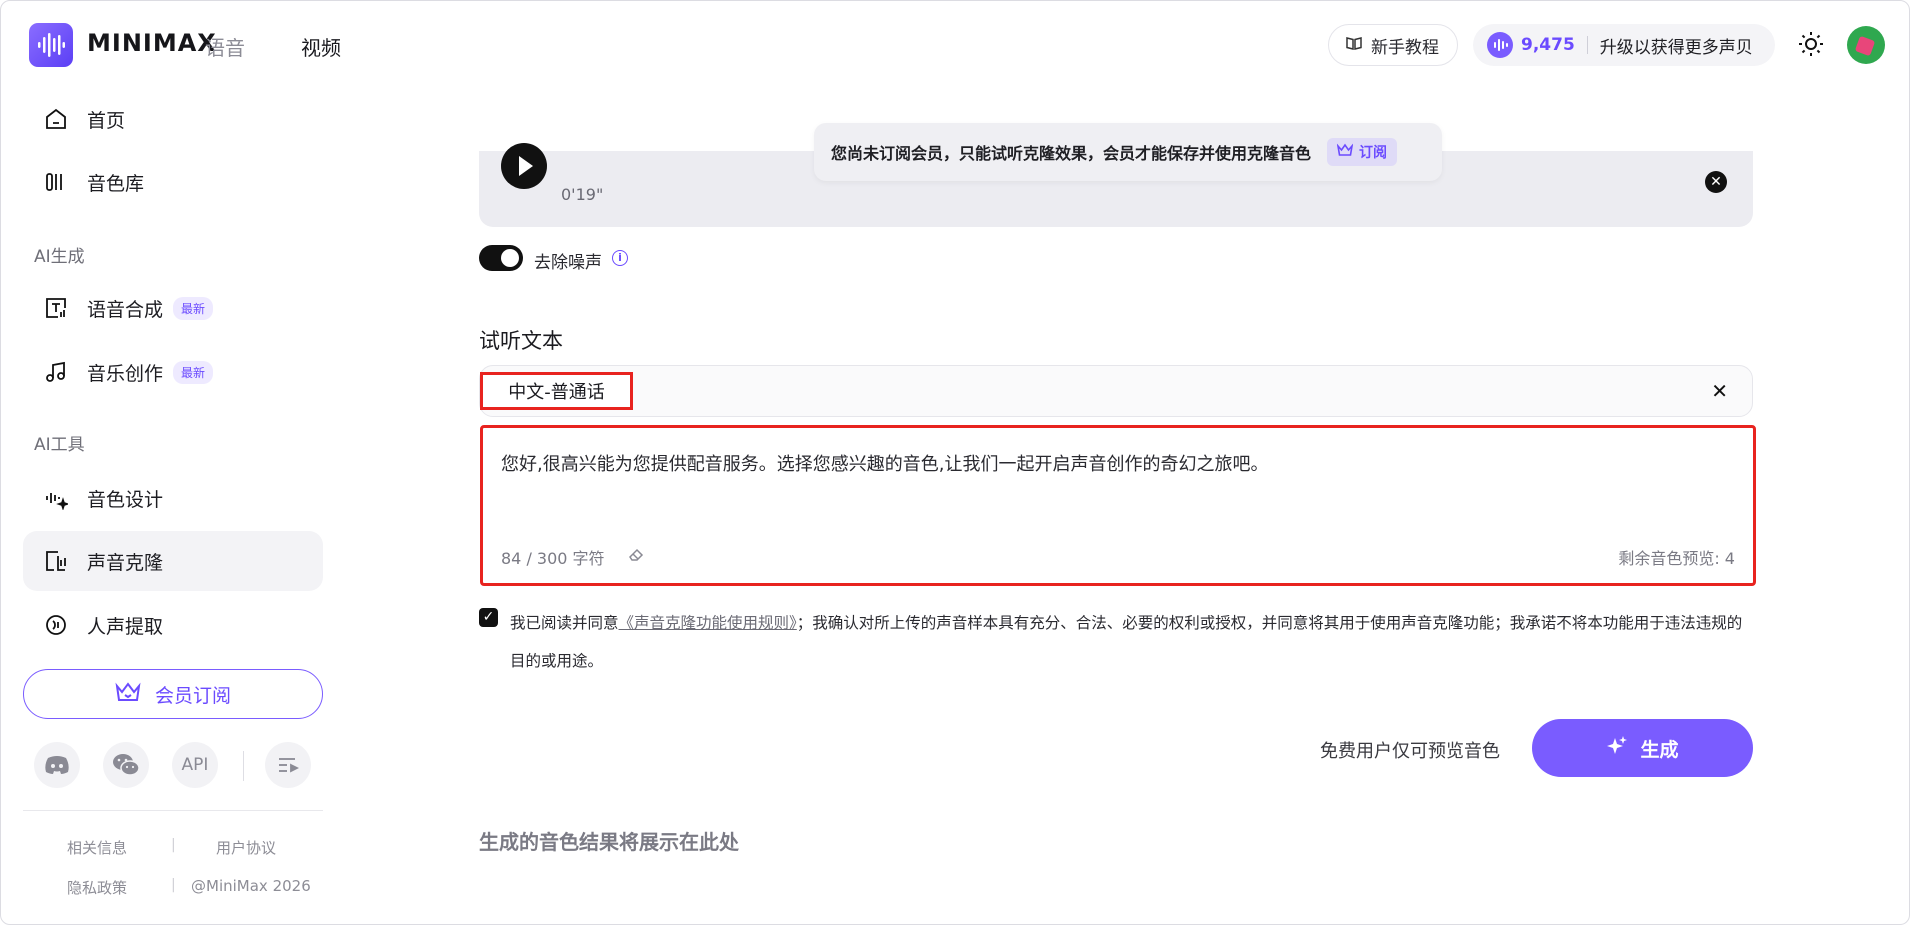 The height and width of the screenshot is (925, 1910). What do you see at coordinates (225, 46) in the screenshot?
I see `nav-voice: 语音` at bounding box center [225, 46].